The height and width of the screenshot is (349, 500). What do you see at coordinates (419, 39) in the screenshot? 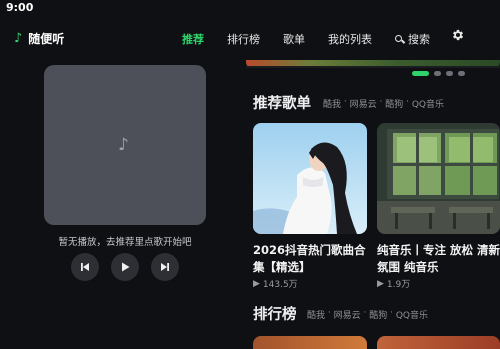
I see `search-label: 搜索` at bounding box center [419, 39].